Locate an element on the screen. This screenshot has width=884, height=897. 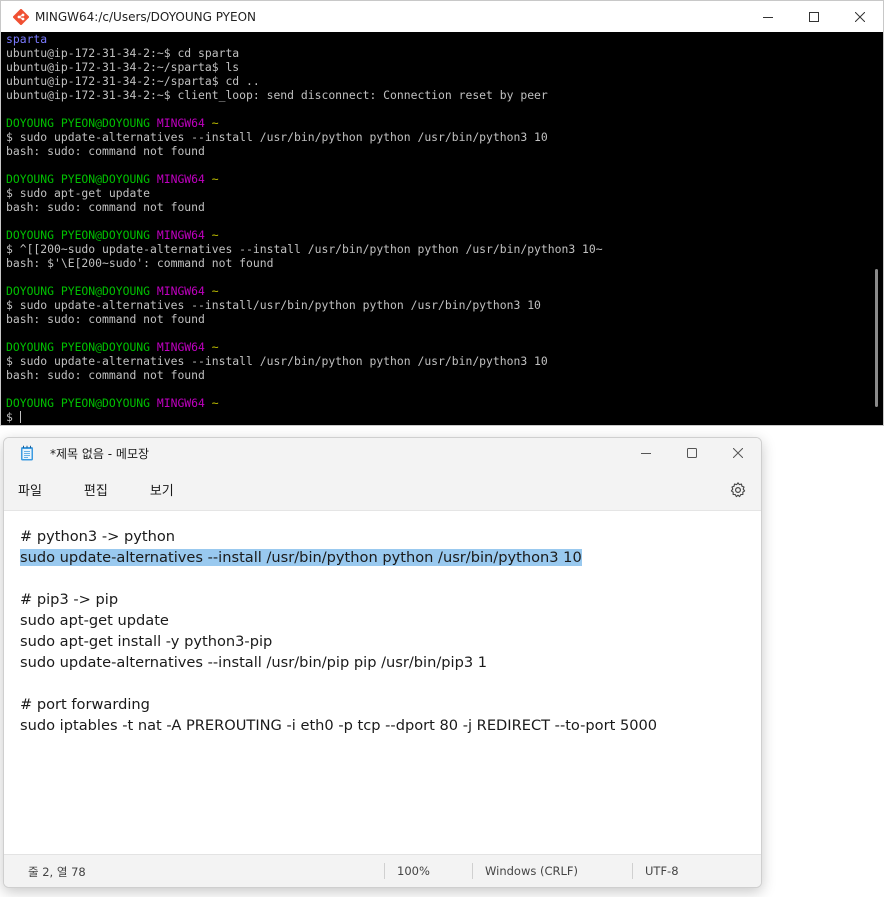
status-encoding: UTF-8 is located at coordinates (662, 871).